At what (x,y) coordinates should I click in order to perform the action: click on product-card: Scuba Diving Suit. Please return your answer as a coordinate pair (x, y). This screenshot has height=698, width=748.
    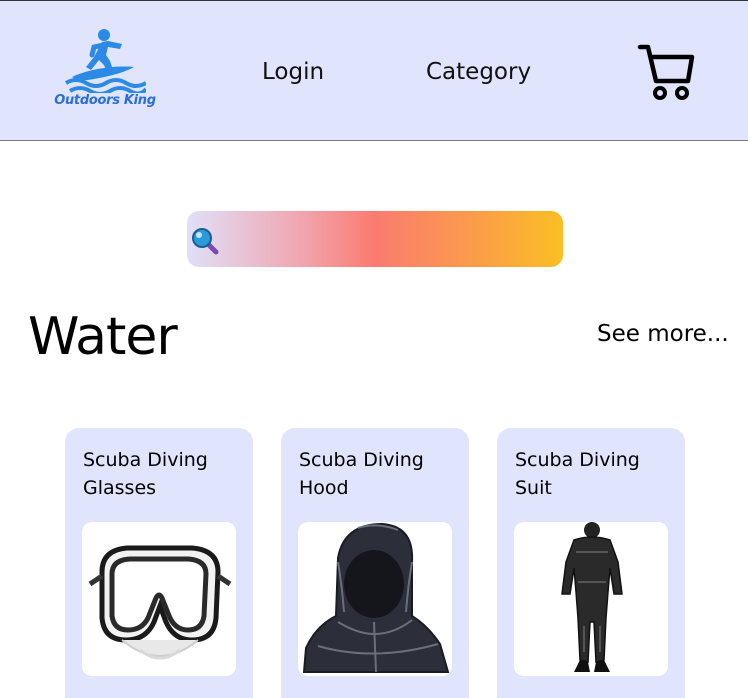
    Looking at the image, I should click on (591, 563).